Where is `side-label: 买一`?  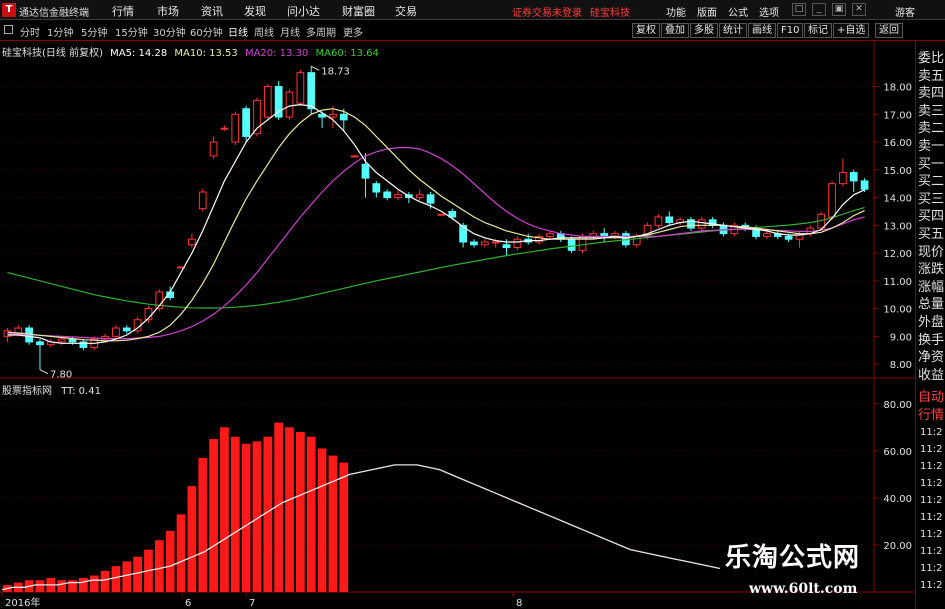 side-label: 买一 is located at coordinates (931, 164).